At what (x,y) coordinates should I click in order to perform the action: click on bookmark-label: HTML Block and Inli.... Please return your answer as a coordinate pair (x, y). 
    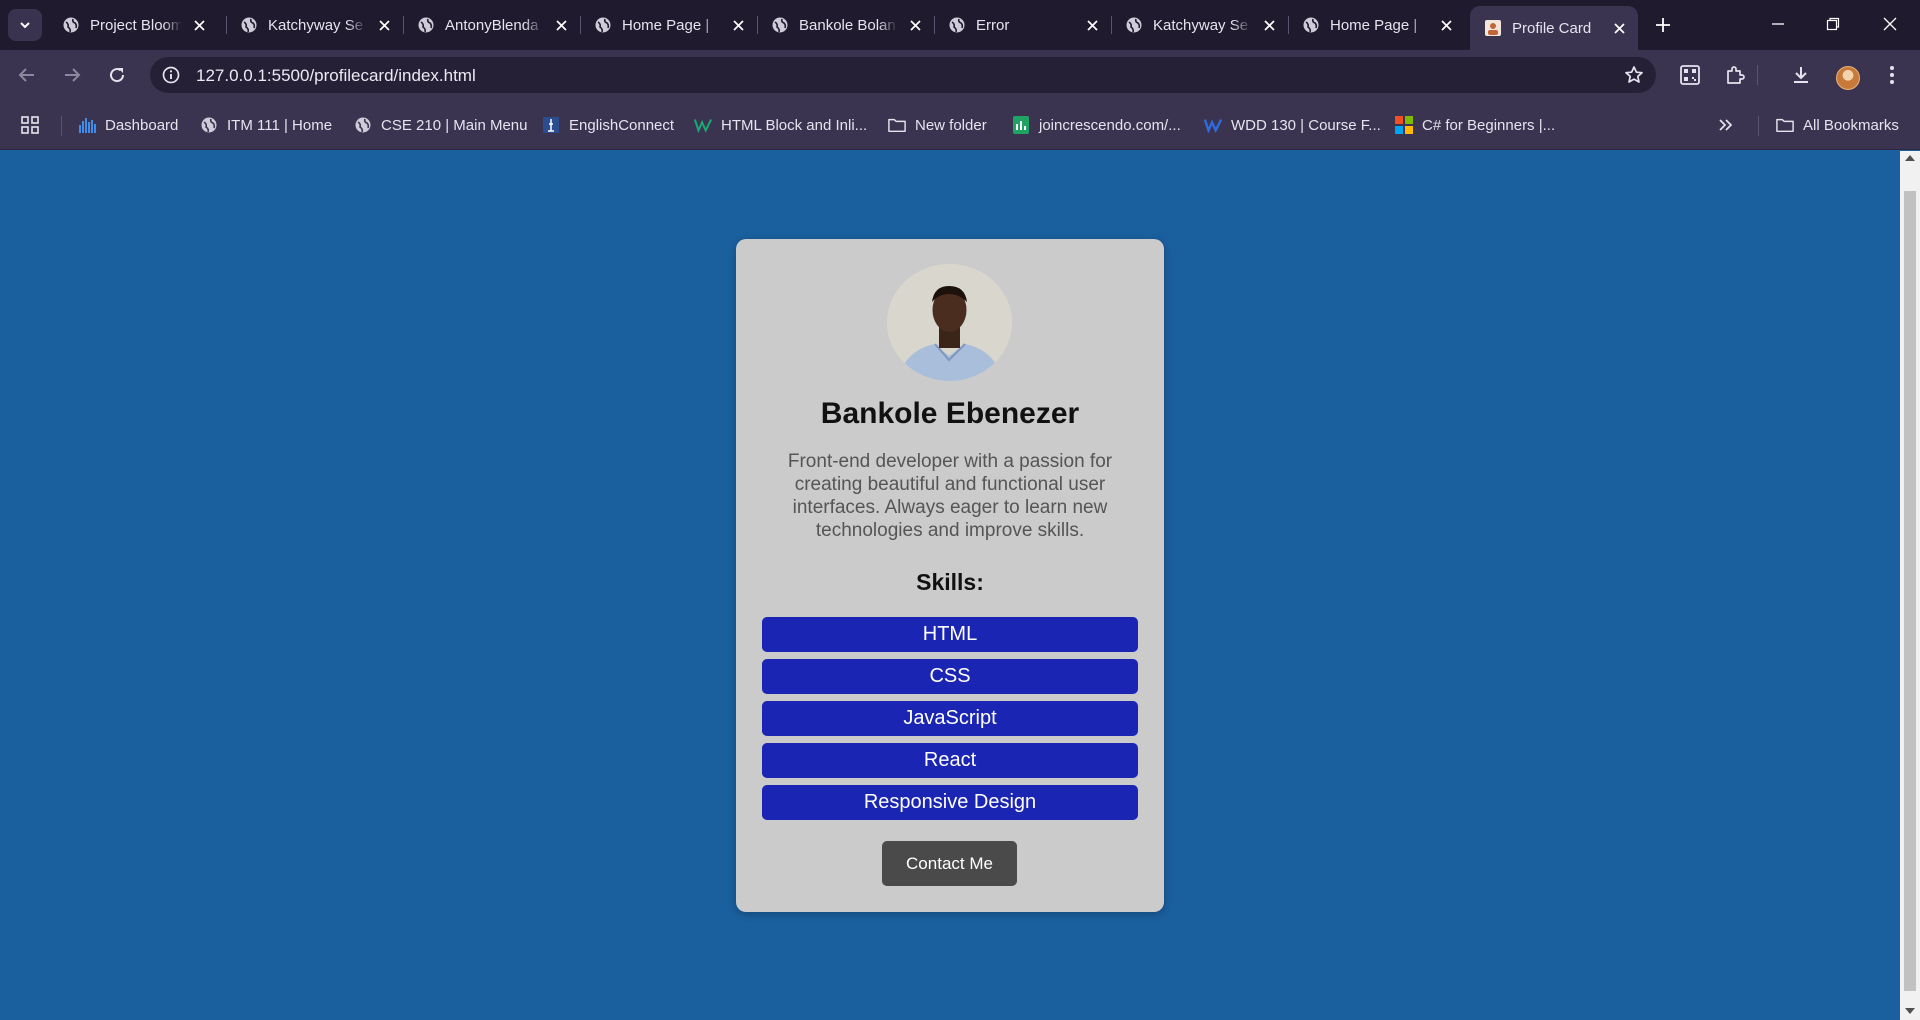
    Looking at the image, I should click on (794, 125).